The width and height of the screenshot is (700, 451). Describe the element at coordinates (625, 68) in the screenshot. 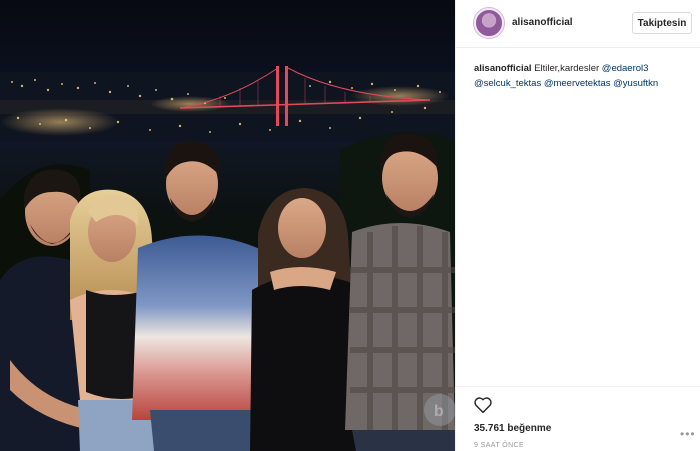

I see `mention-edaerol3: @edaerol3` at that location.